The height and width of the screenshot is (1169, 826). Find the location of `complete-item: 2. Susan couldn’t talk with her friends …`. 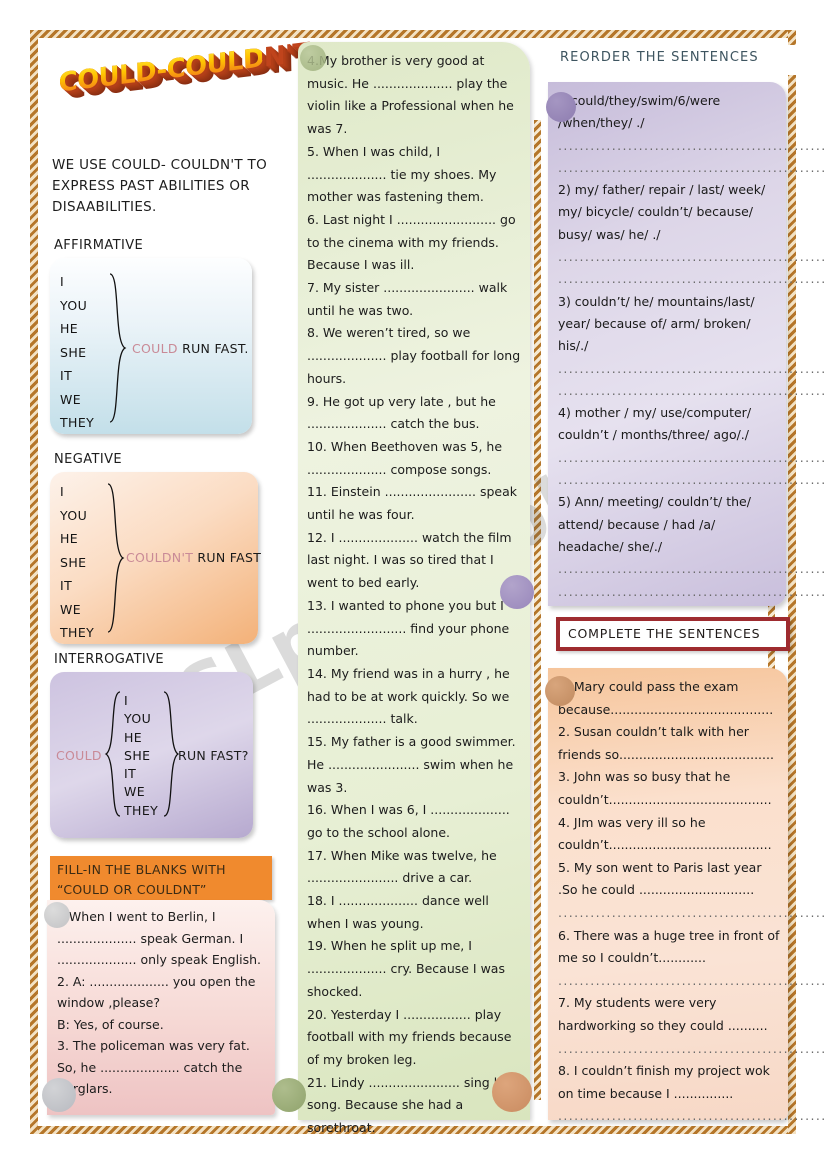

complete-item: 2. Susan couldn’t talk with her friends … is located at coordinates (666, 743).